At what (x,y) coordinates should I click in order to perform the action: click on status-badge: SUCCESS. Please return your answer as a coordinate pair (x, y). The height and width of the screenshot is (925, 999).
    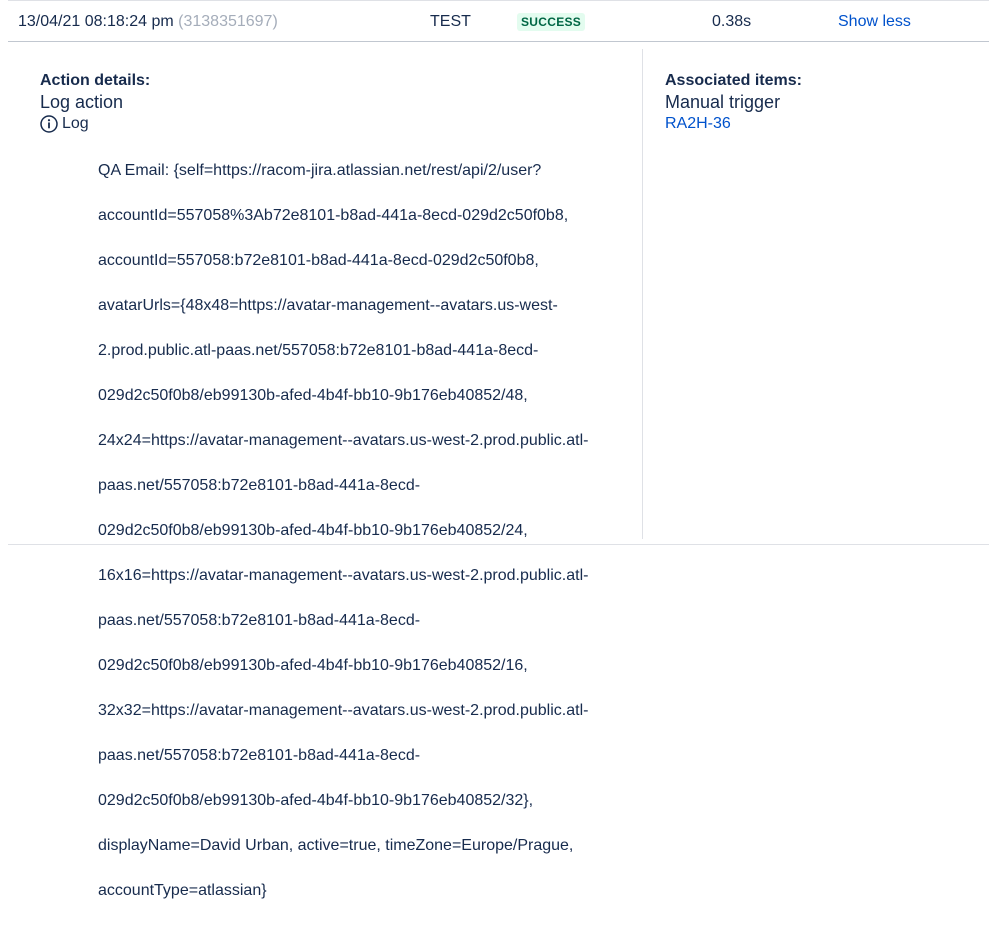
    Looking at the image, I should click on (551, 22).